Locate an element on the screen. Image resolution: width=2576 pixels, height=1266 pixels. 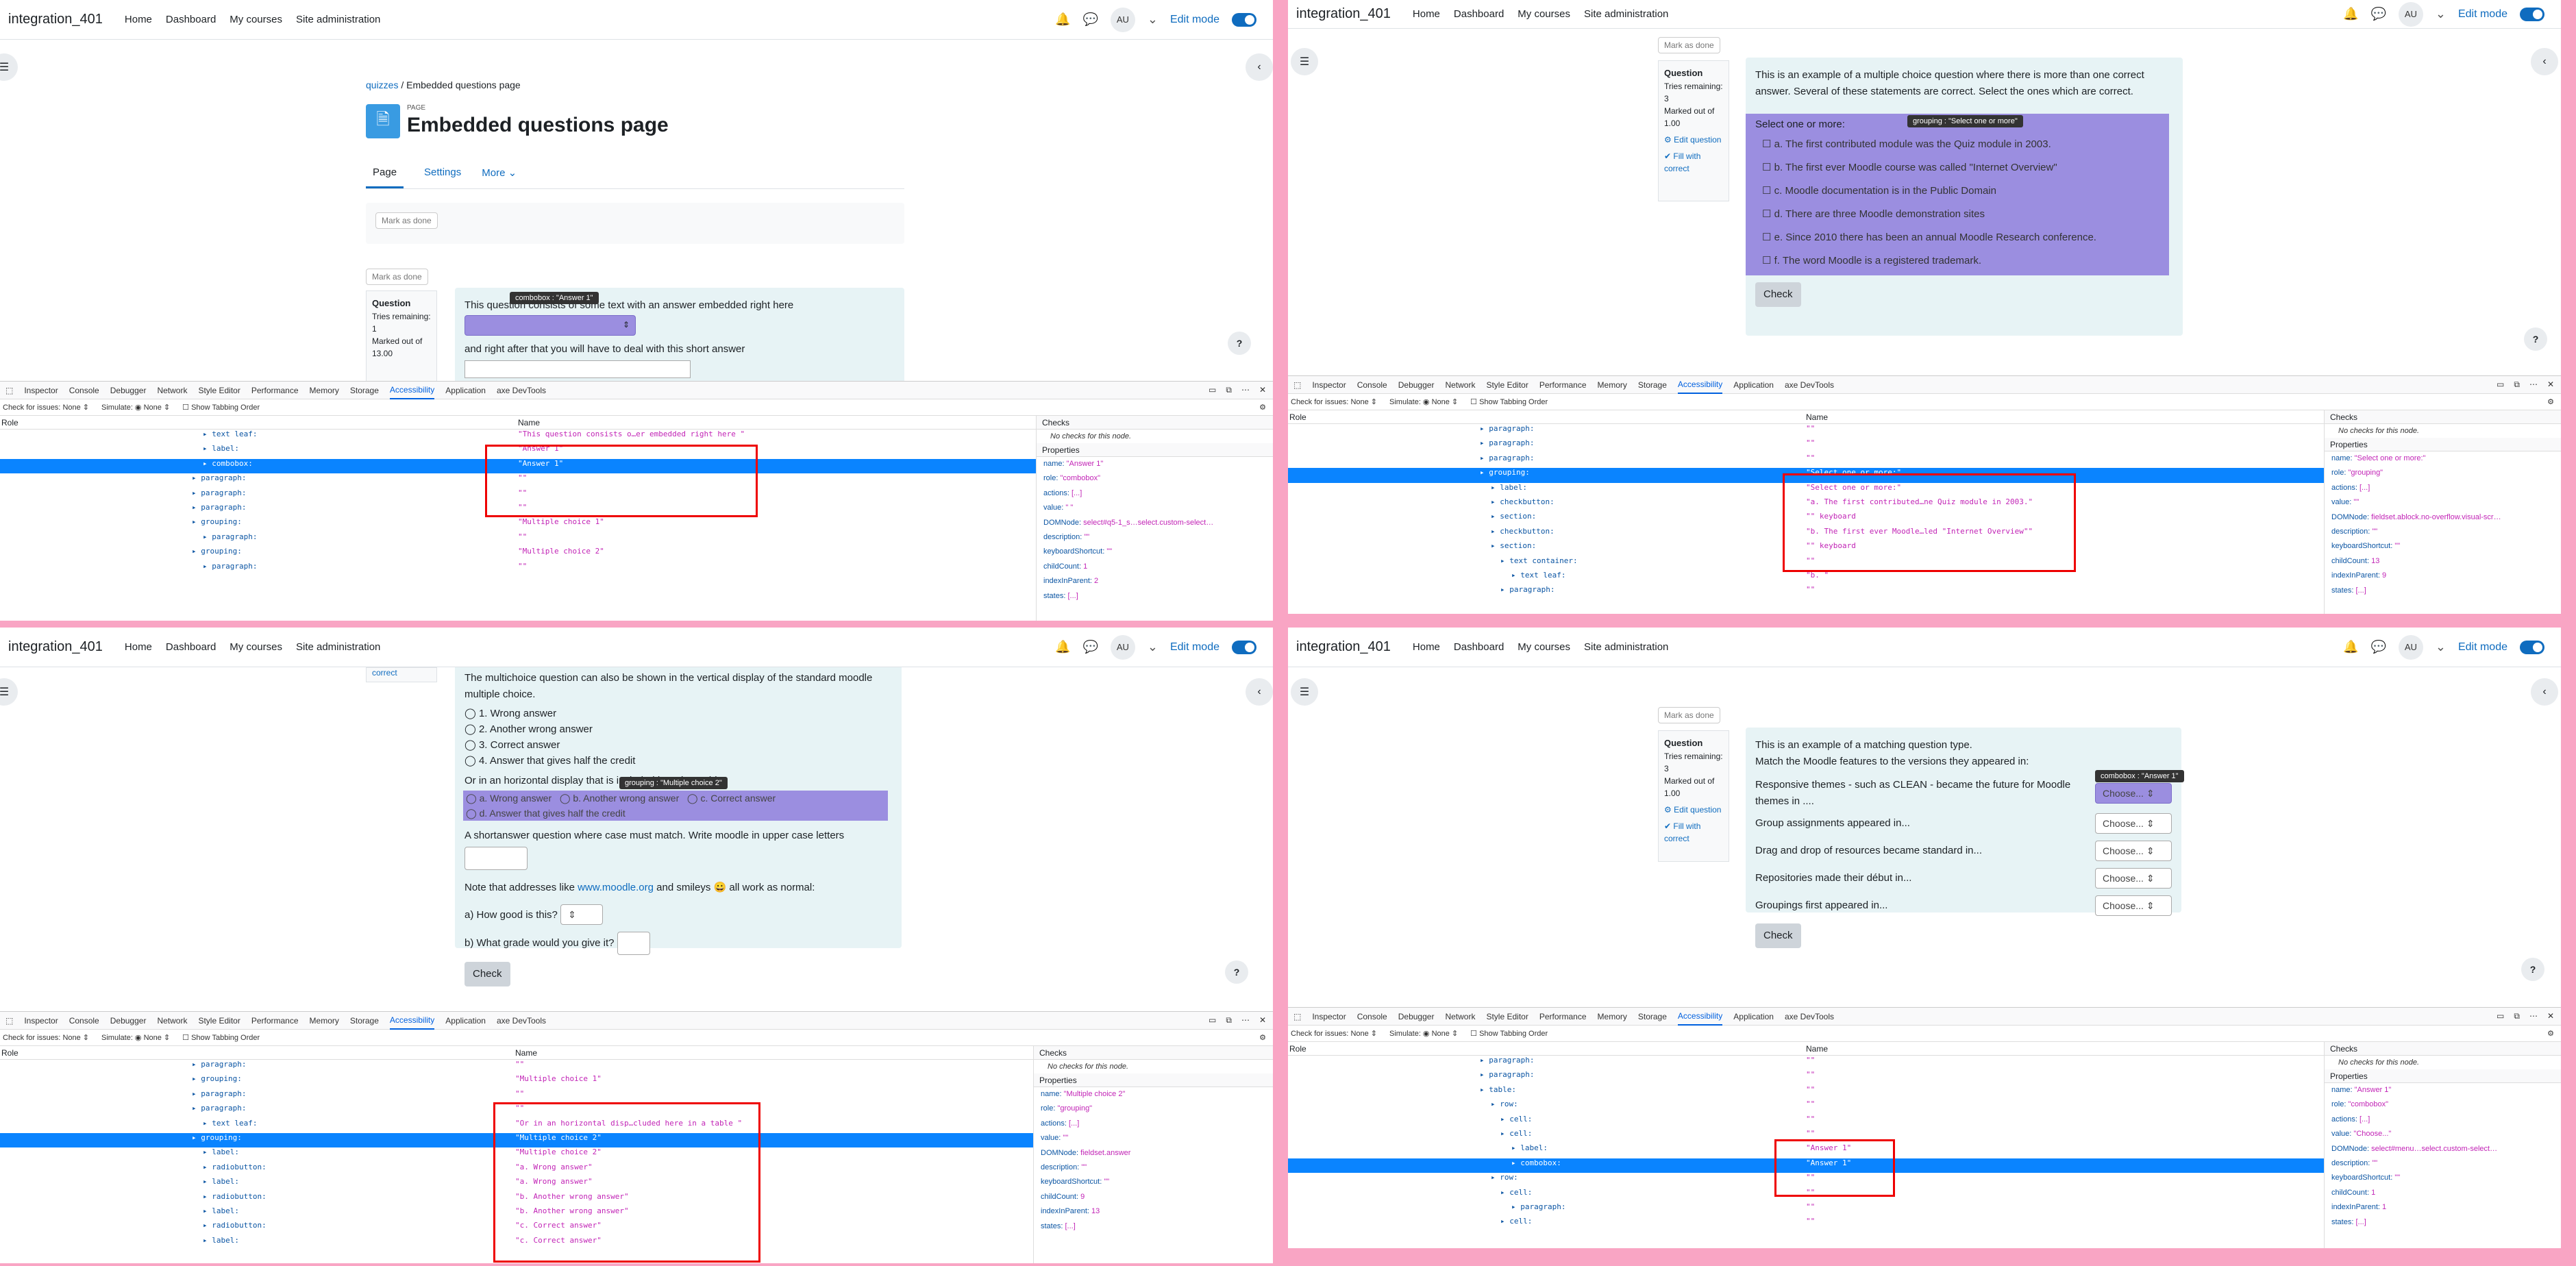
property-row: name: "Multiple choice 2" is located at coordinates (1153, 1094).